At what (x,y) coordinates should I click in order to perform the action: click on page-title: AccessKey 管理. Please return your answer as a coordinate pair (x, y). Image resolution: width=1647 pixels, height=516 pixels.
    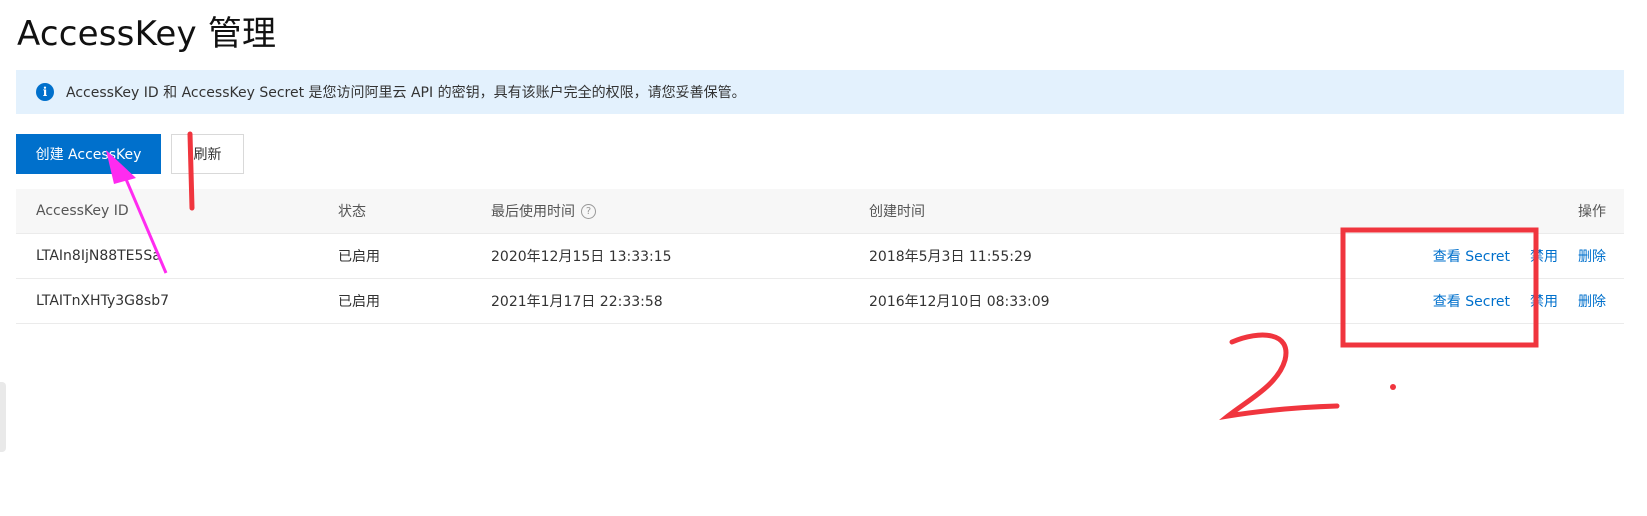
    Looking at the image, I should click on (147, 34).